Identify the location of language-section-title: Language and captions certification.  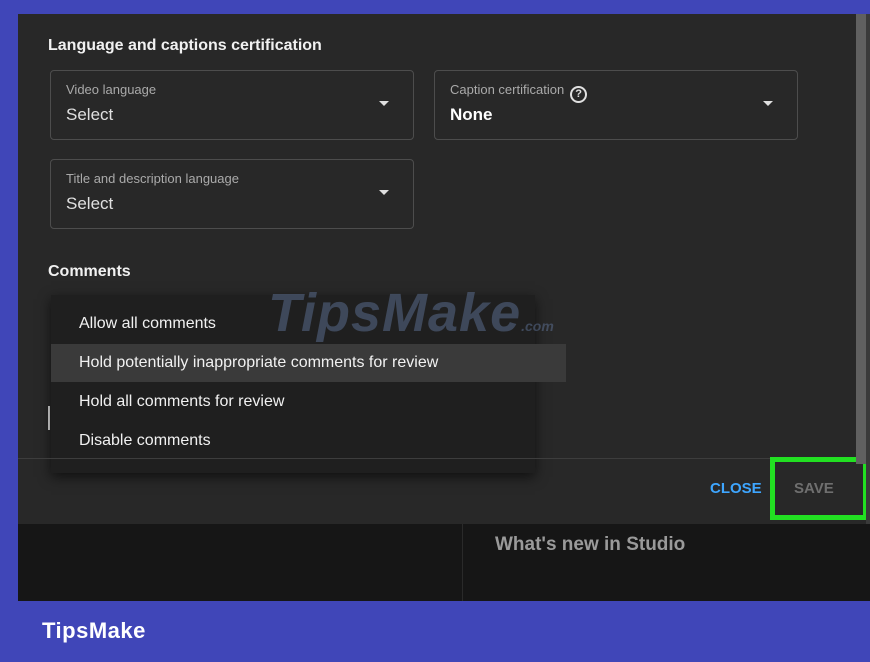
(185, 45).